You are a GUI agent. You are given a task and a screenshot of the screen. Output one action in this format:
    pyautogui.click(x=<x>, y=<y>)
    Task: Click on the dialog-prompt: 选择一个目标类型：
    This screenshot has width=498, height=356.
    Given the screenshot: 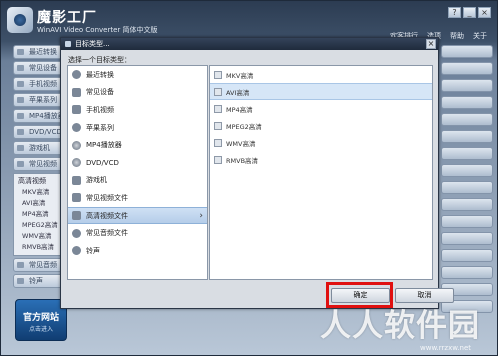 What is the action you would take?
    pyautogui.click(x=99, y=60)
    